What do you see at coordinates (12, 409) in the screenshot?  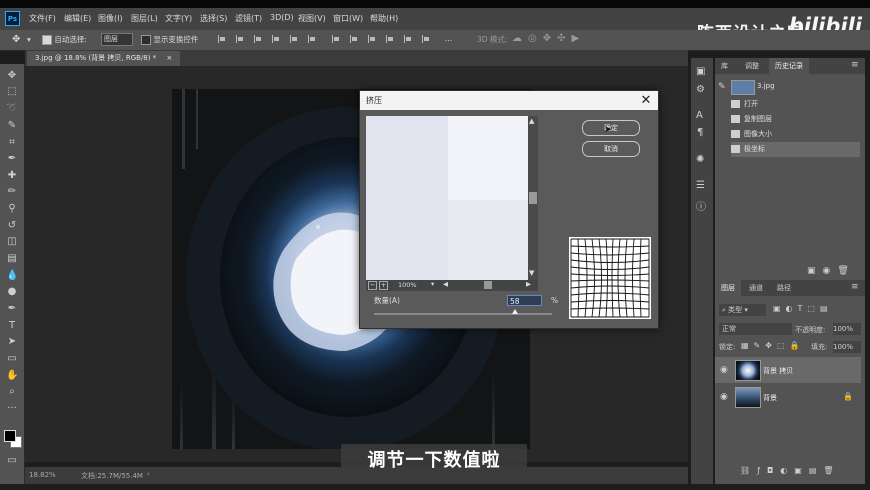 I see `more-tools-icon: ···` at bounding box center [12, 409].